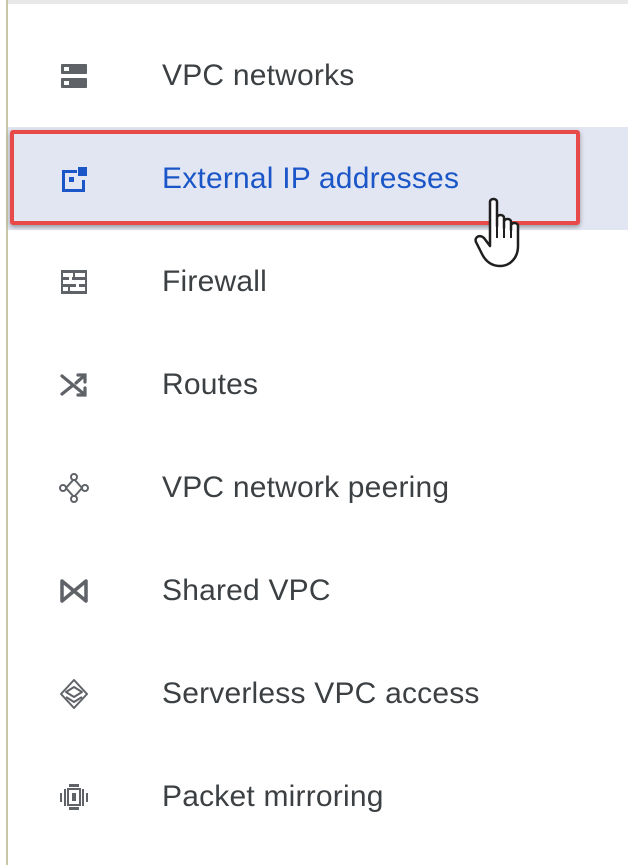 This screenshot has height=865, width=628. What do you see at coordinates (74, 488) in the screenshot?
I see `peering-icon` at bounding box center [74, 488].